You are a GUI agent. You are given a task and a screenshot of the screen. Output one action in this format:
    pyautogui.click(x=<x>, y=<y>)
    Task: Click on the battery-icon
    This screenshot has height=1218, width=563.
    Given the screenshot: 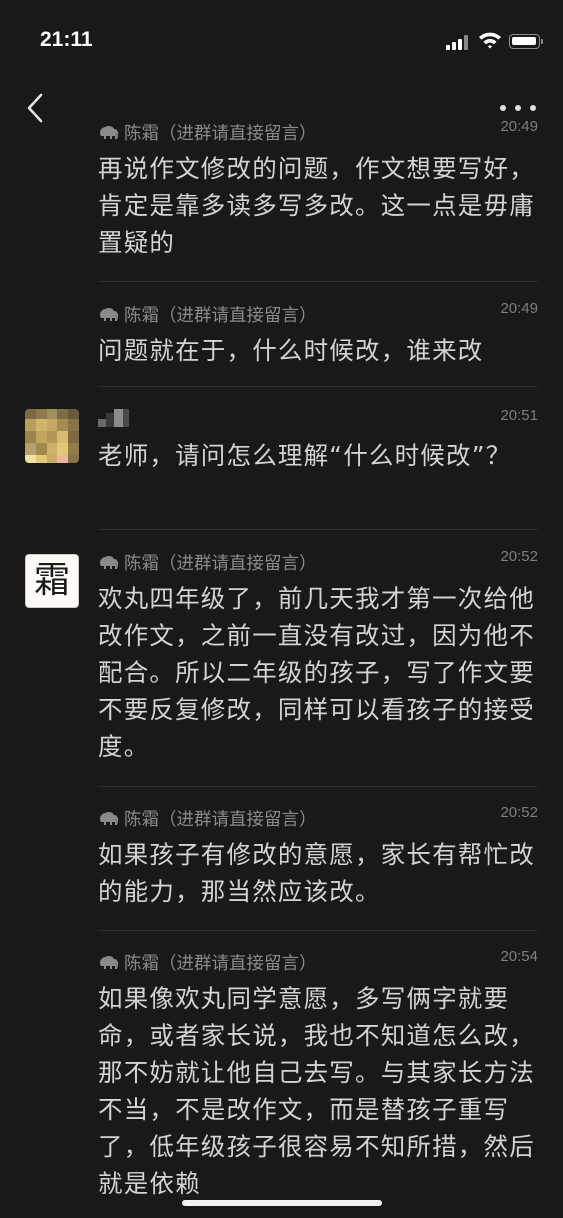 What is the action you would take?
    pyautogui.click(x=524, y=41)
    